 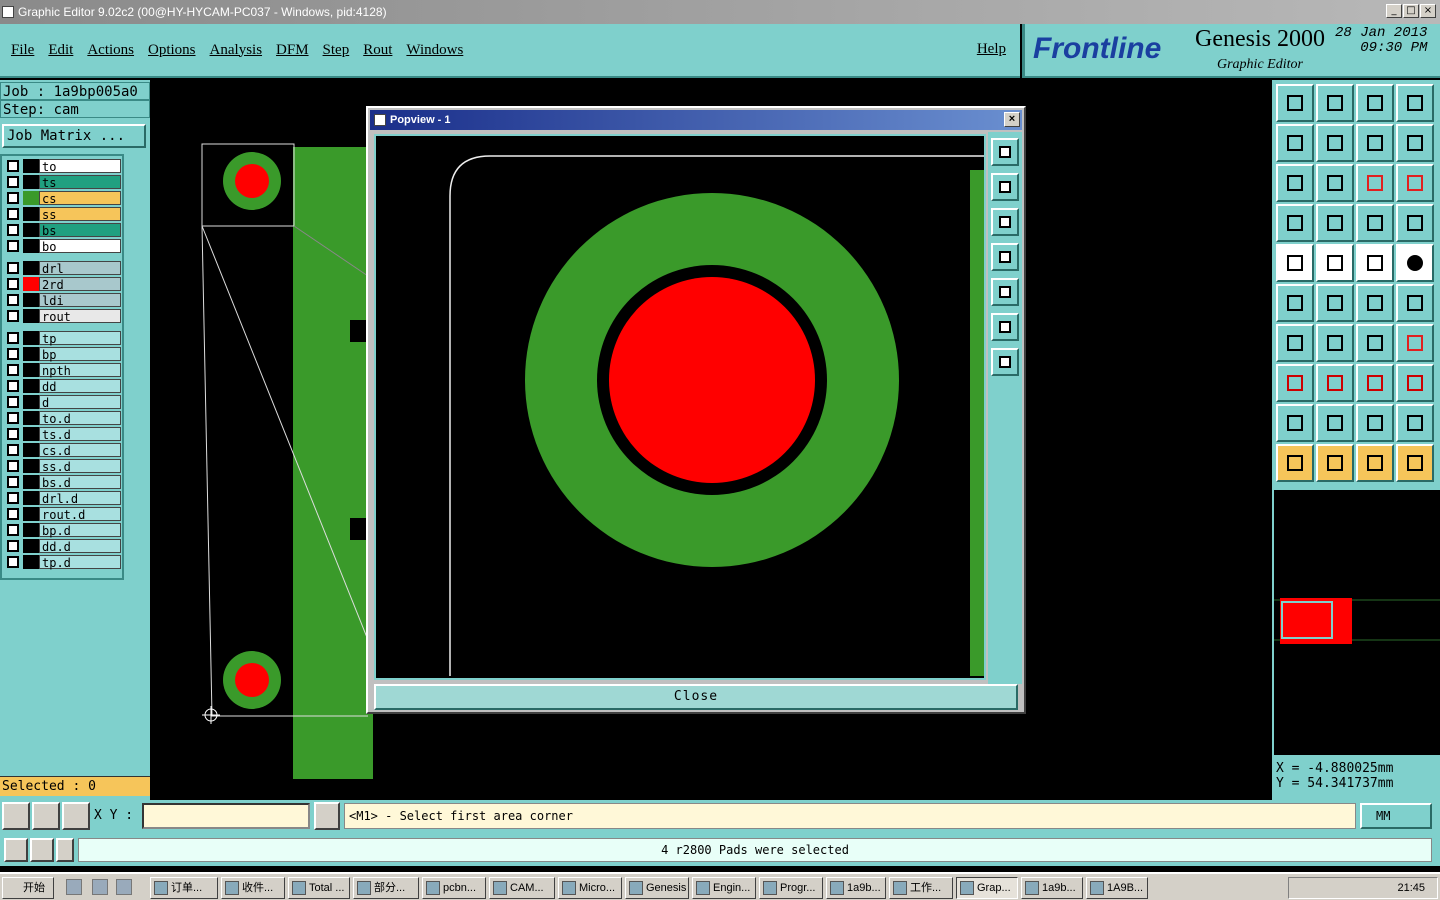 What do you see at coordinates (80, 214) in the screenshot?
I see `layer-name: ss` at bounding box center [80, 214].